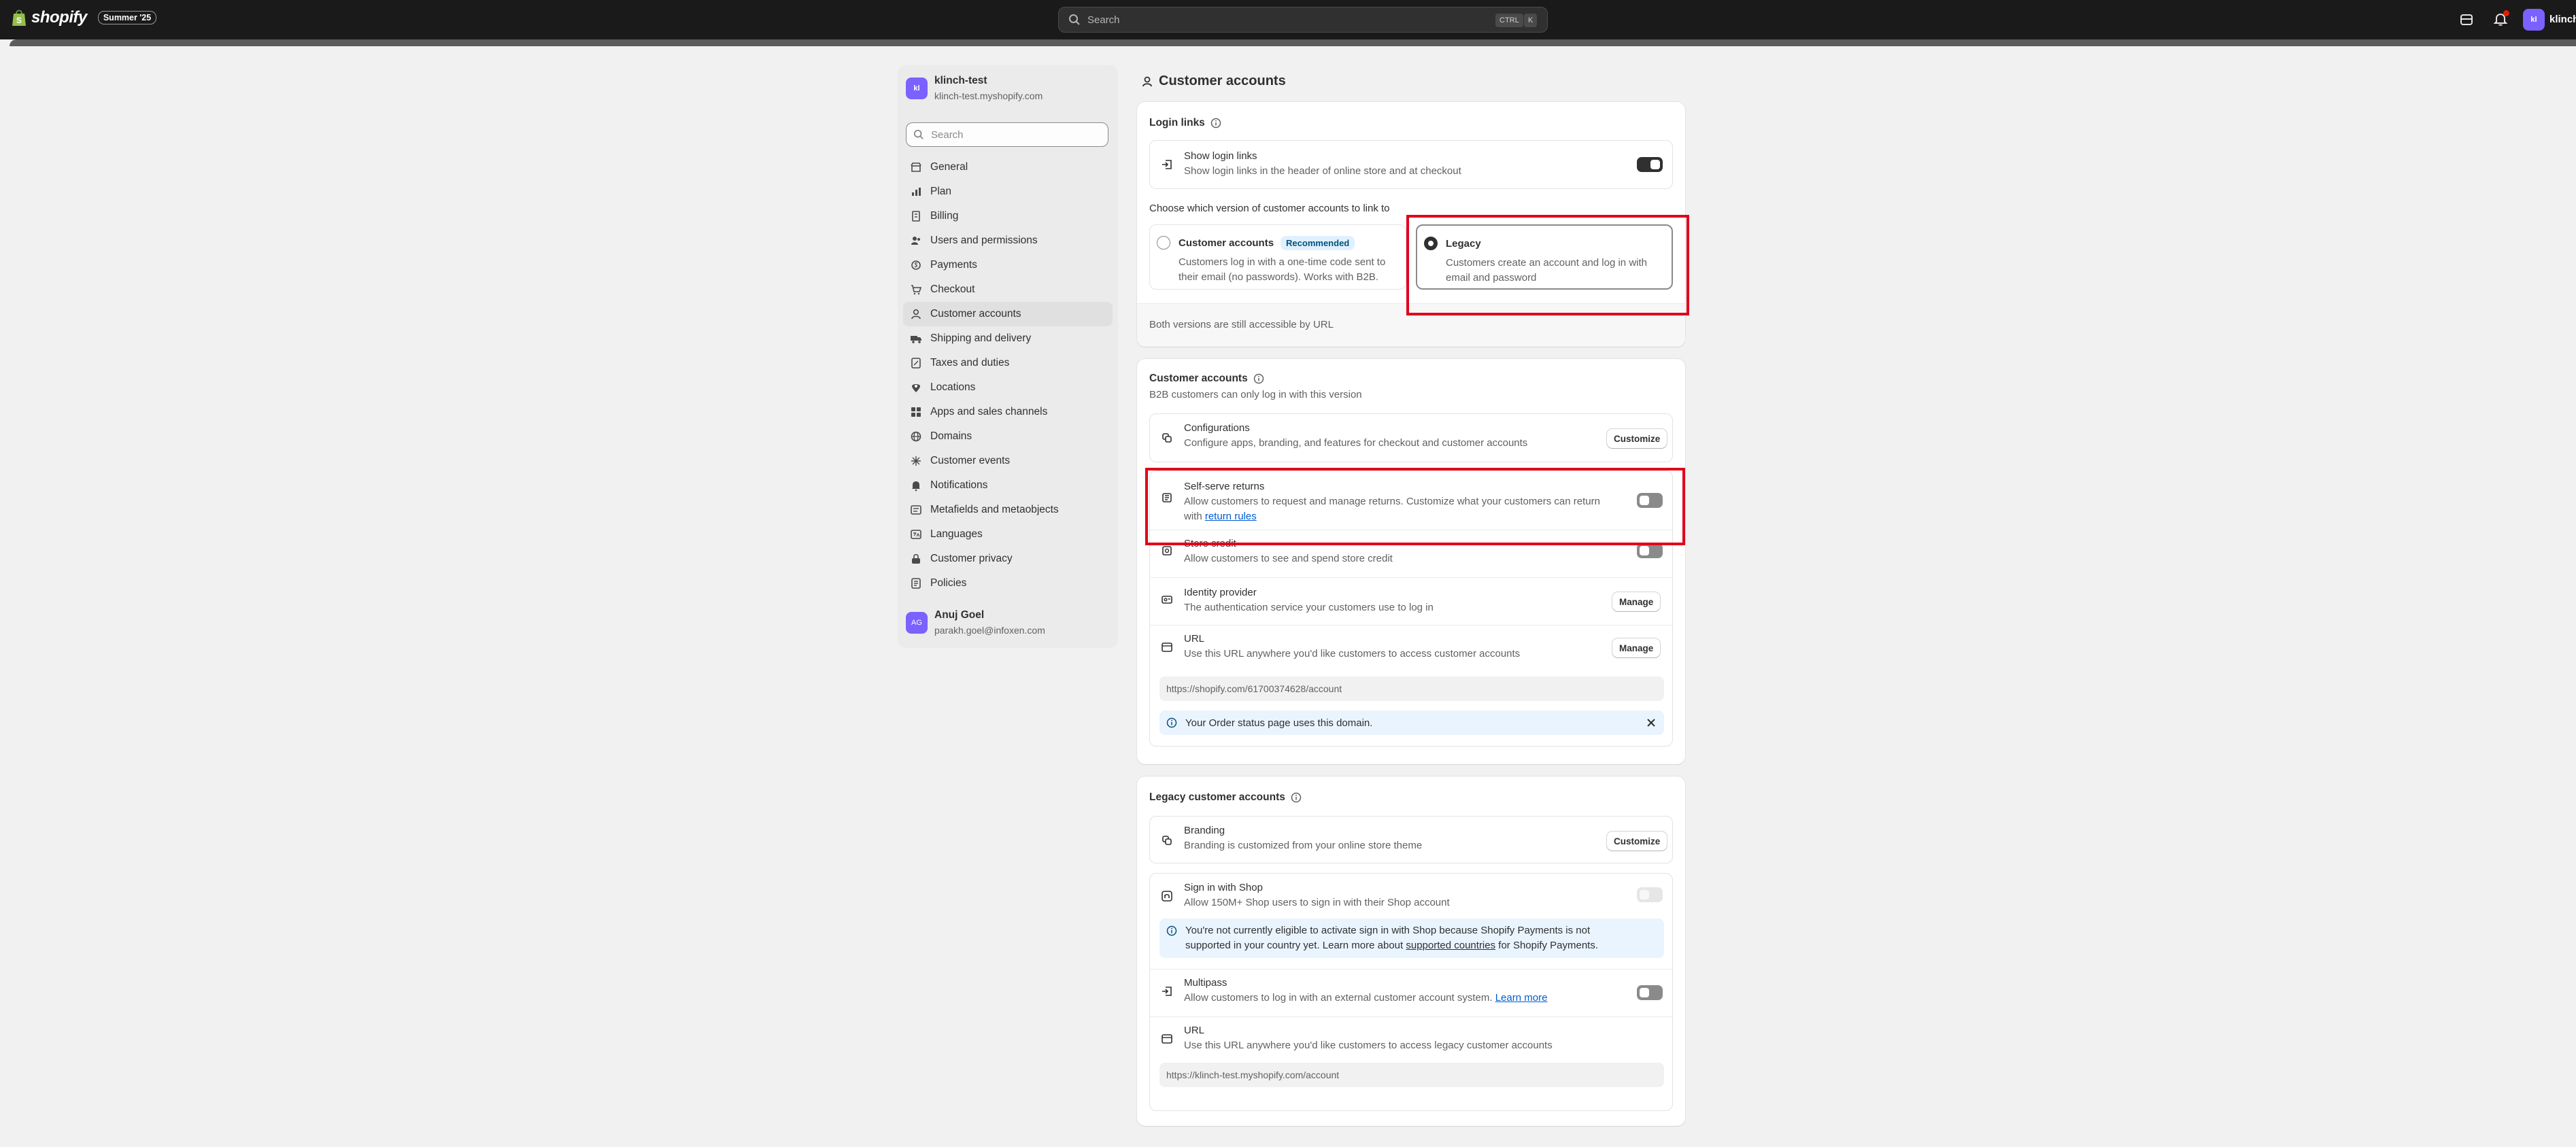  I want to click on sidebar-item-metafields-and-metaobjects: Metafields and metaobjects, so click(1008, 510).